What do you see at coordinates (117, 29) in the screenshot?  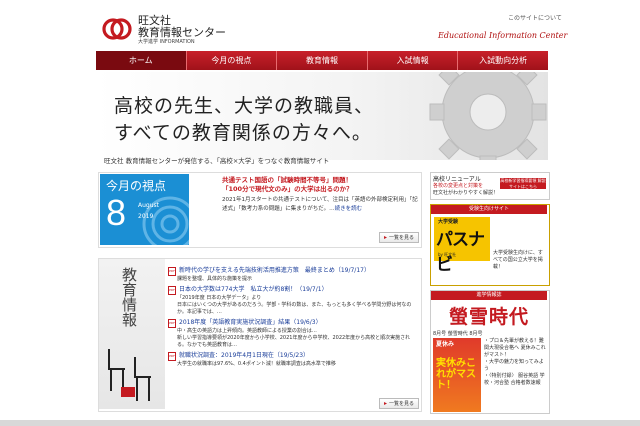 I see `oubunsha-logo-icon` at bounding box center [117, 29].